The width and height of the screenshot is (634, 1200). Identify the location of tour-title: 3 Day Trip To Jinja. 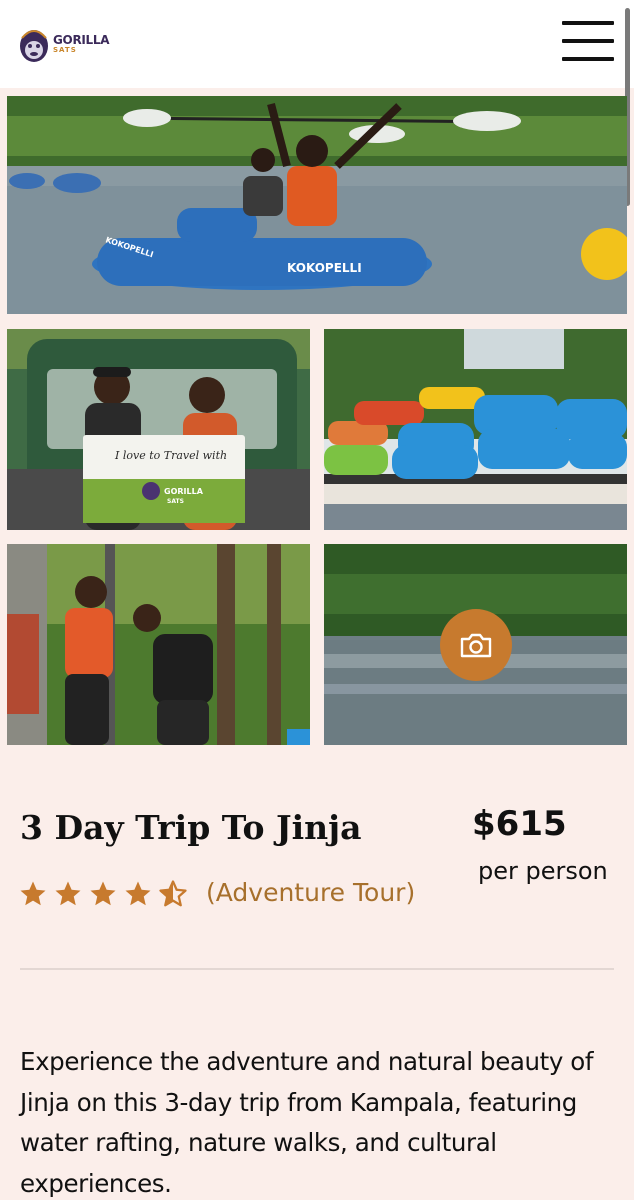
(191, 827).